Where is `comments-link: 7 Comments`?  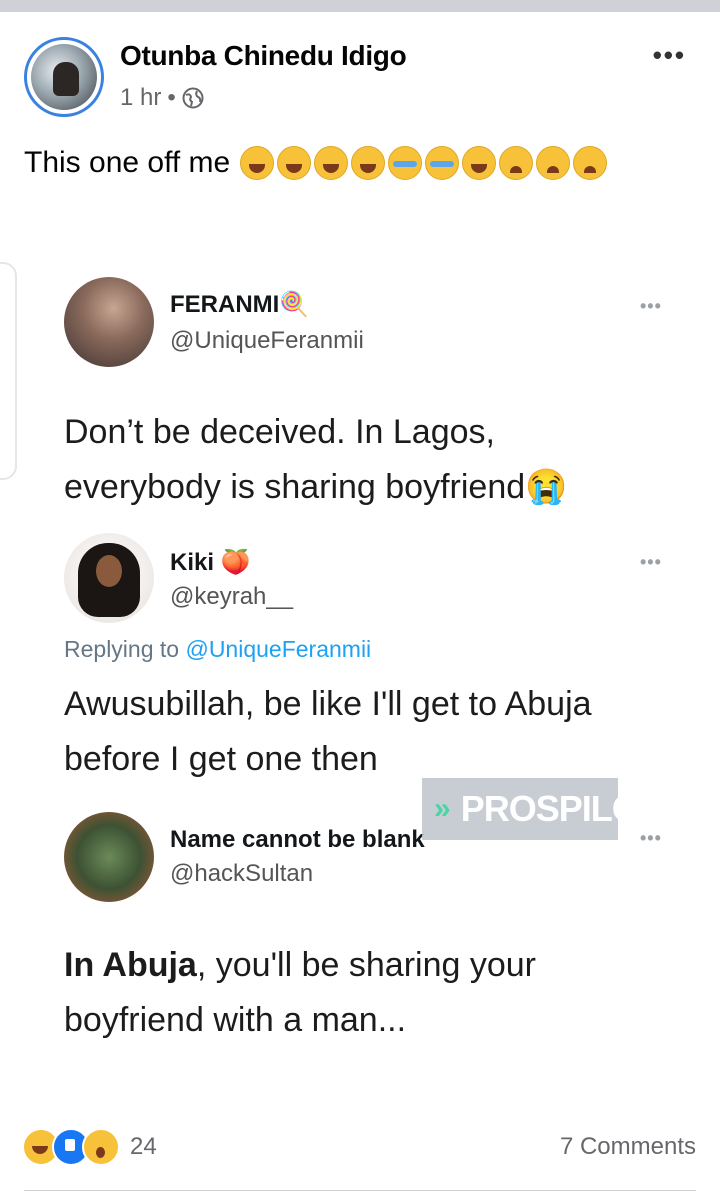
comments-link: 7 Comments is located at coordinates (628, 1147).